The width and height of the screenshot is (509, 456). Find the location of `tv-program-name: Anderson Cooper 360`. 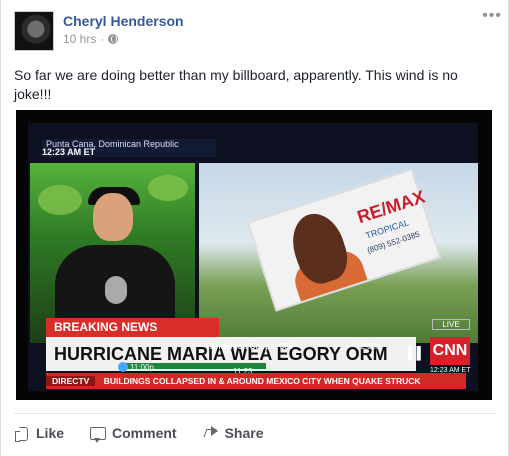

tv-program-name: Anderson Cooper 360 is located at coordinates (252, 346).